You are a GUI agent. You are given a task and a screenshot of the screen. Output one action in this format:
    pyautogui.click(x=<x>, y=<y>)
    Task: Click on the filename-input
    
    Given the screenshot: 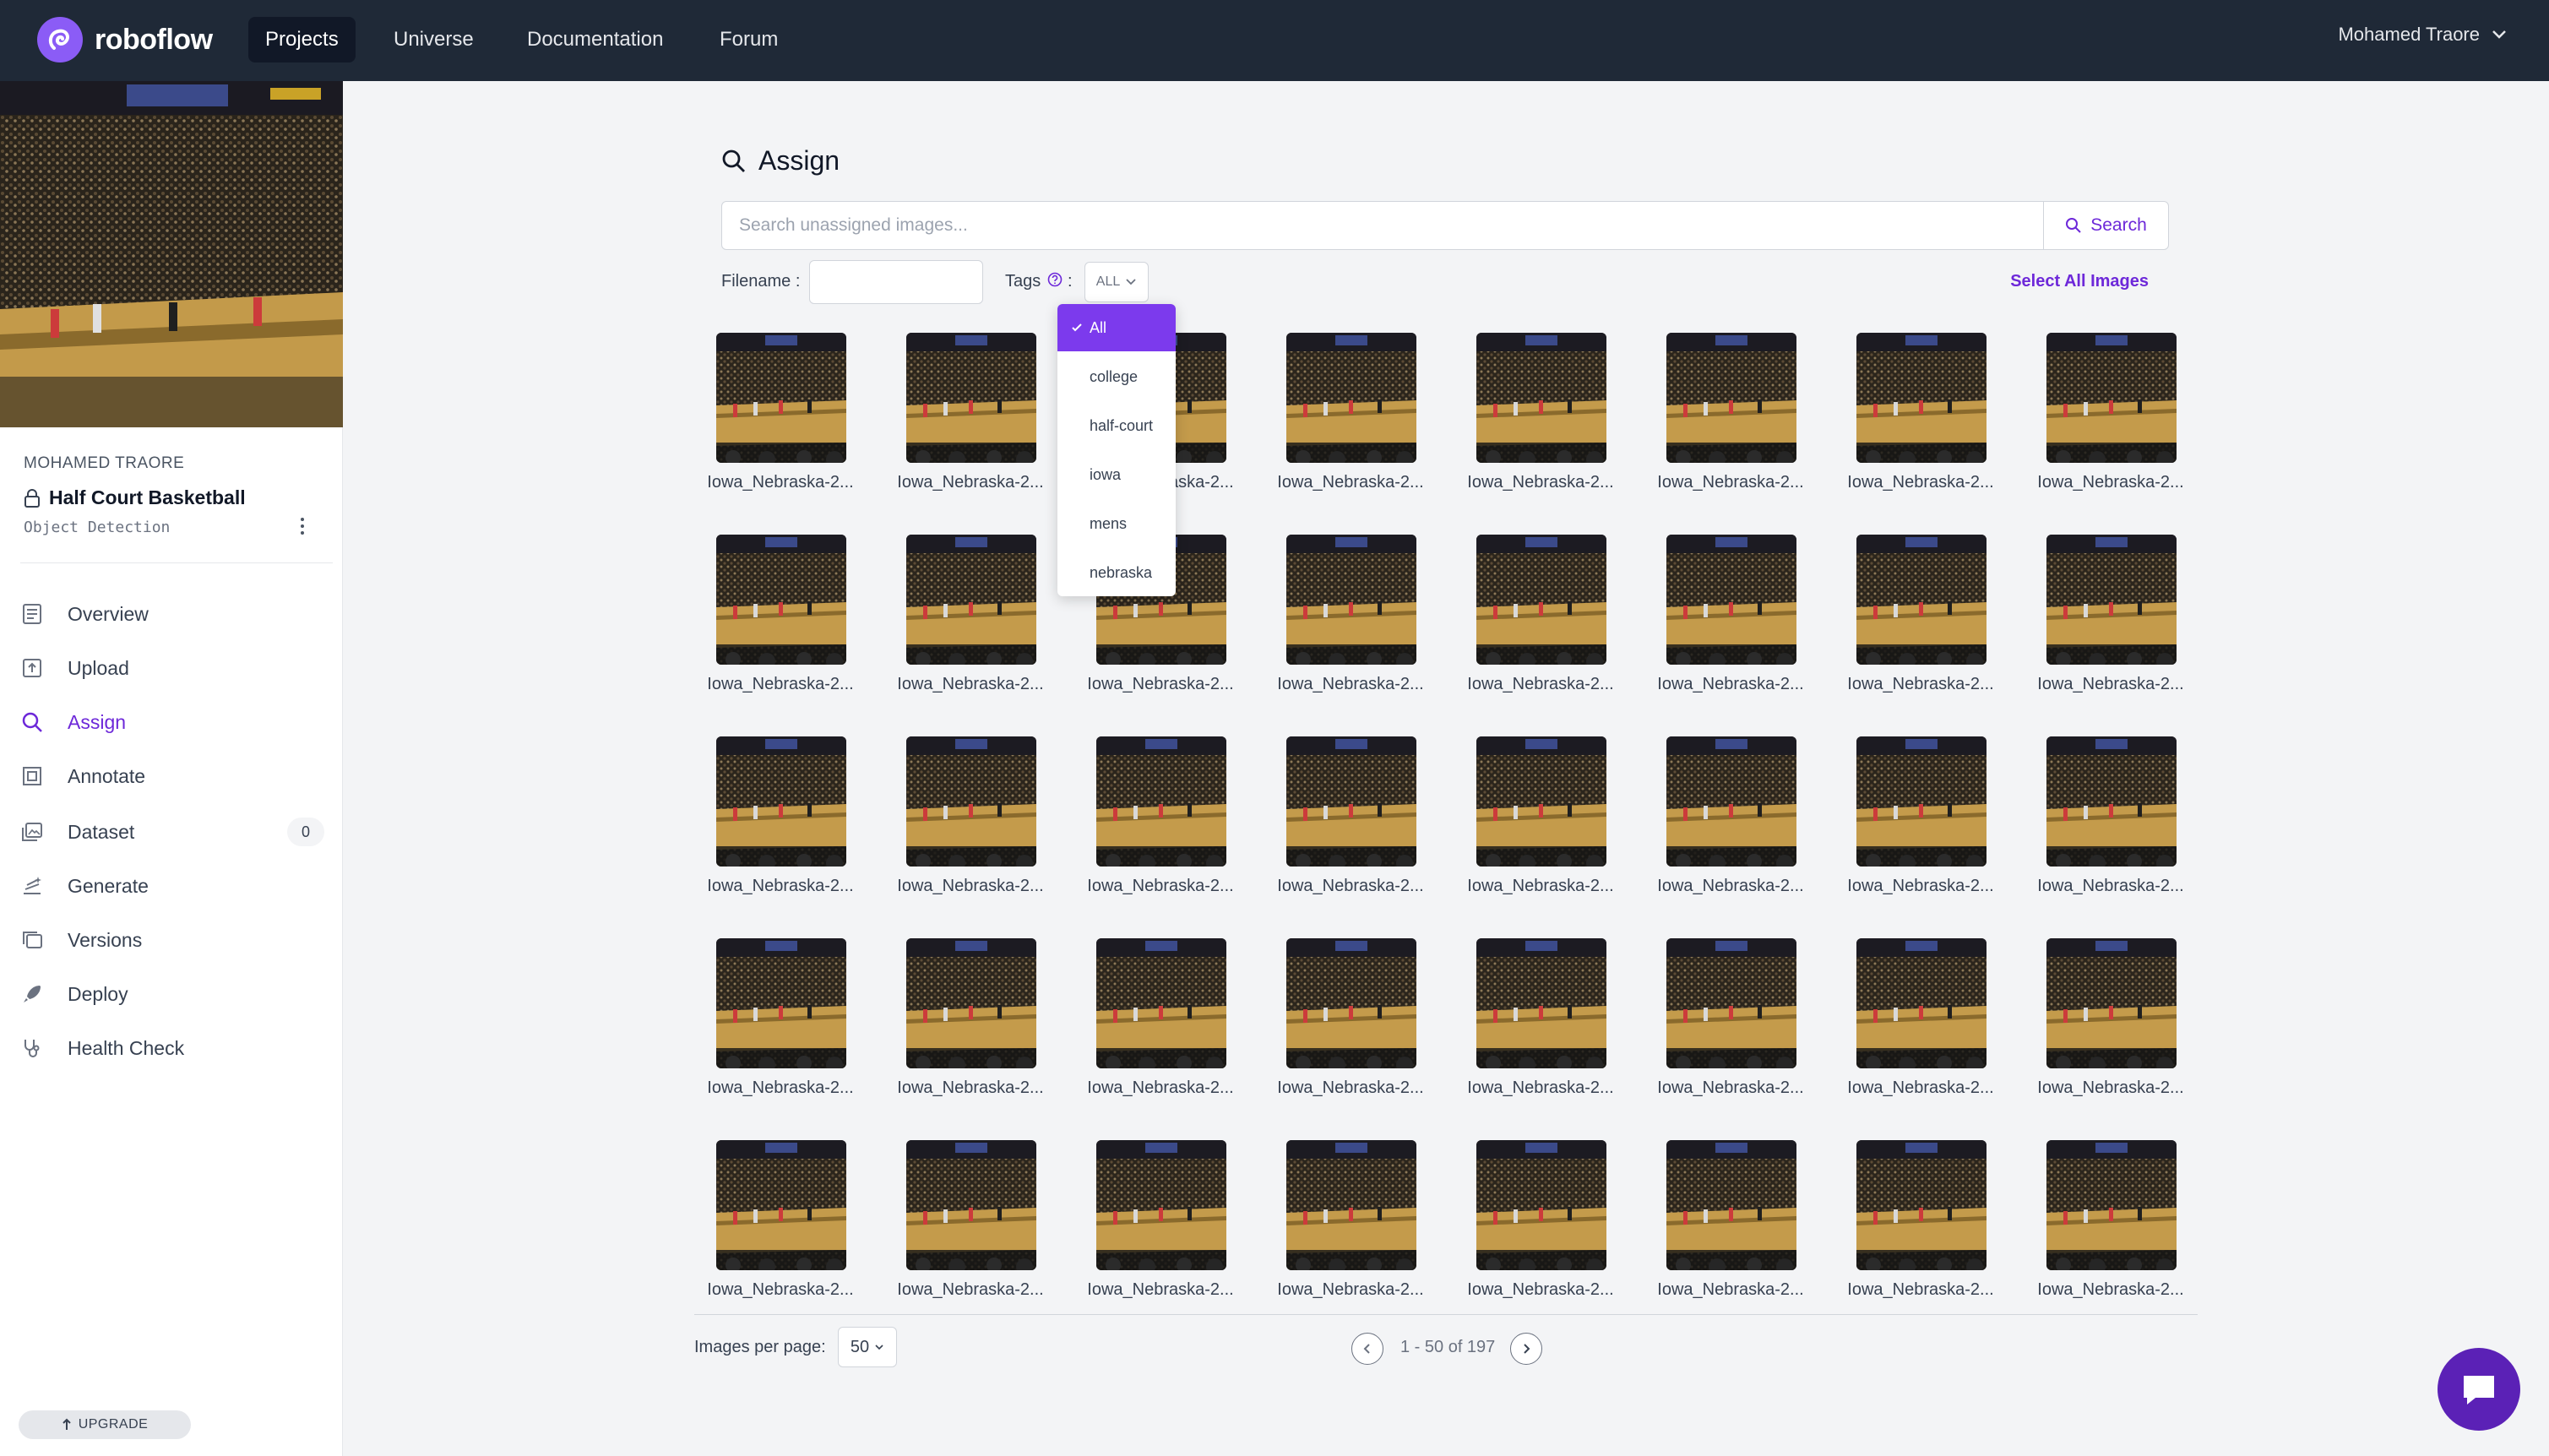 What is the action you would take?
    pyautogui.click(x=896, y=282)
    